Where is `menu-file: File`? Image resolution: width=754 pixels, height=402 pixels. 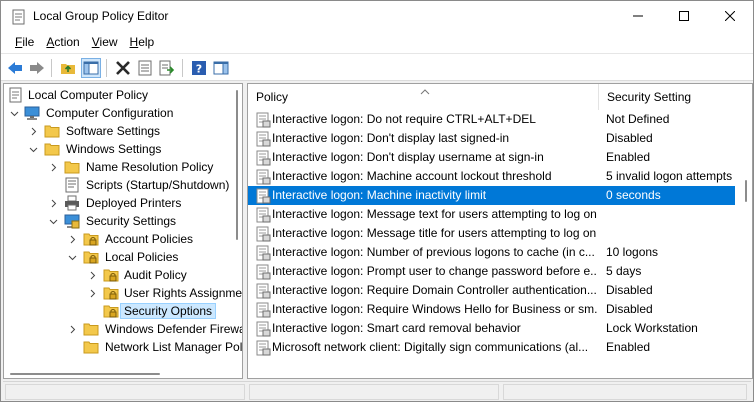 menu-file: File is located at coordinates (24, 42).